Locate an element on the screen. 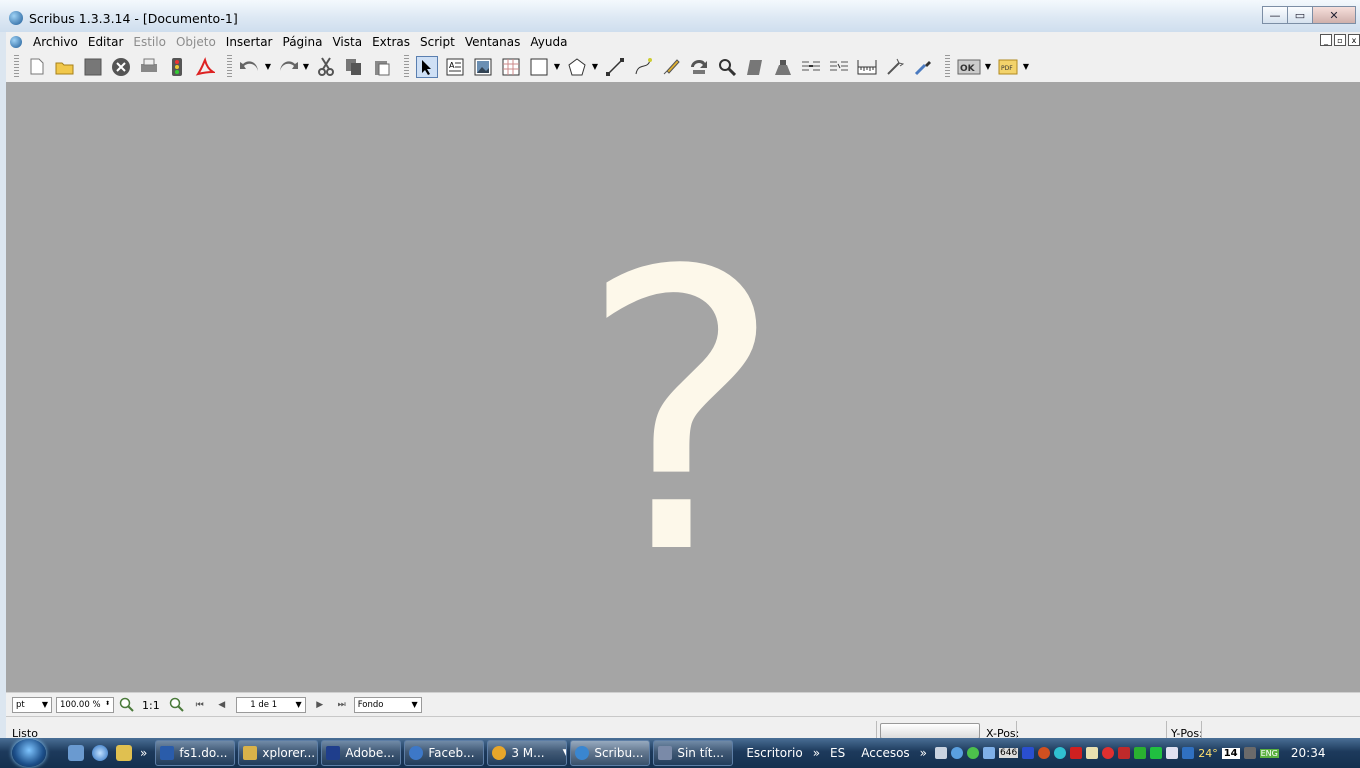 The height and width of the screenshot is (768, 1360). cut-icon is located at coordinates (326, 67).